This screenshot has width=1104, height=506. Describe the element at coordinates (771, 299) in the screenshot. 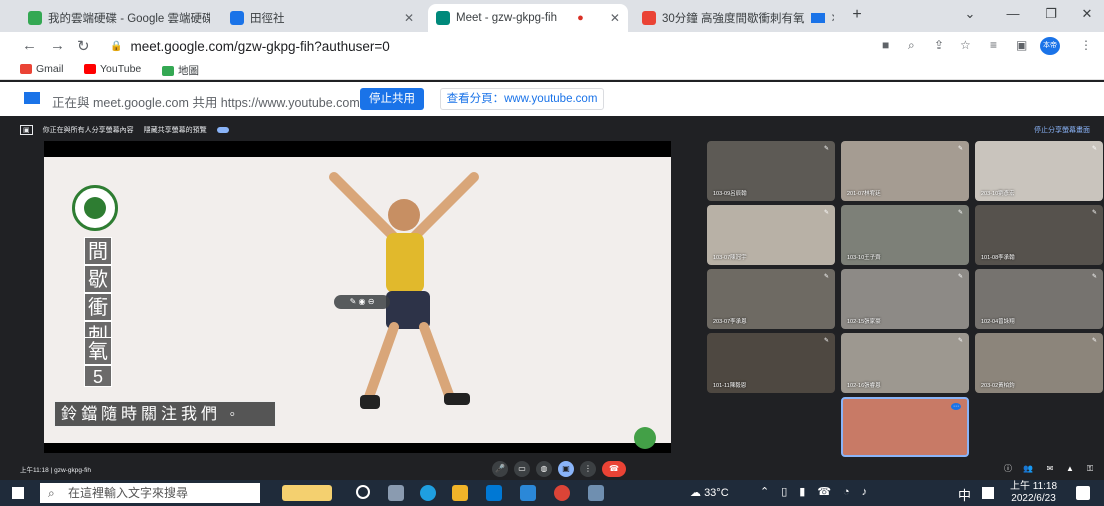

I see `participant-tile: ✎ 203-07李承恩` at that location.